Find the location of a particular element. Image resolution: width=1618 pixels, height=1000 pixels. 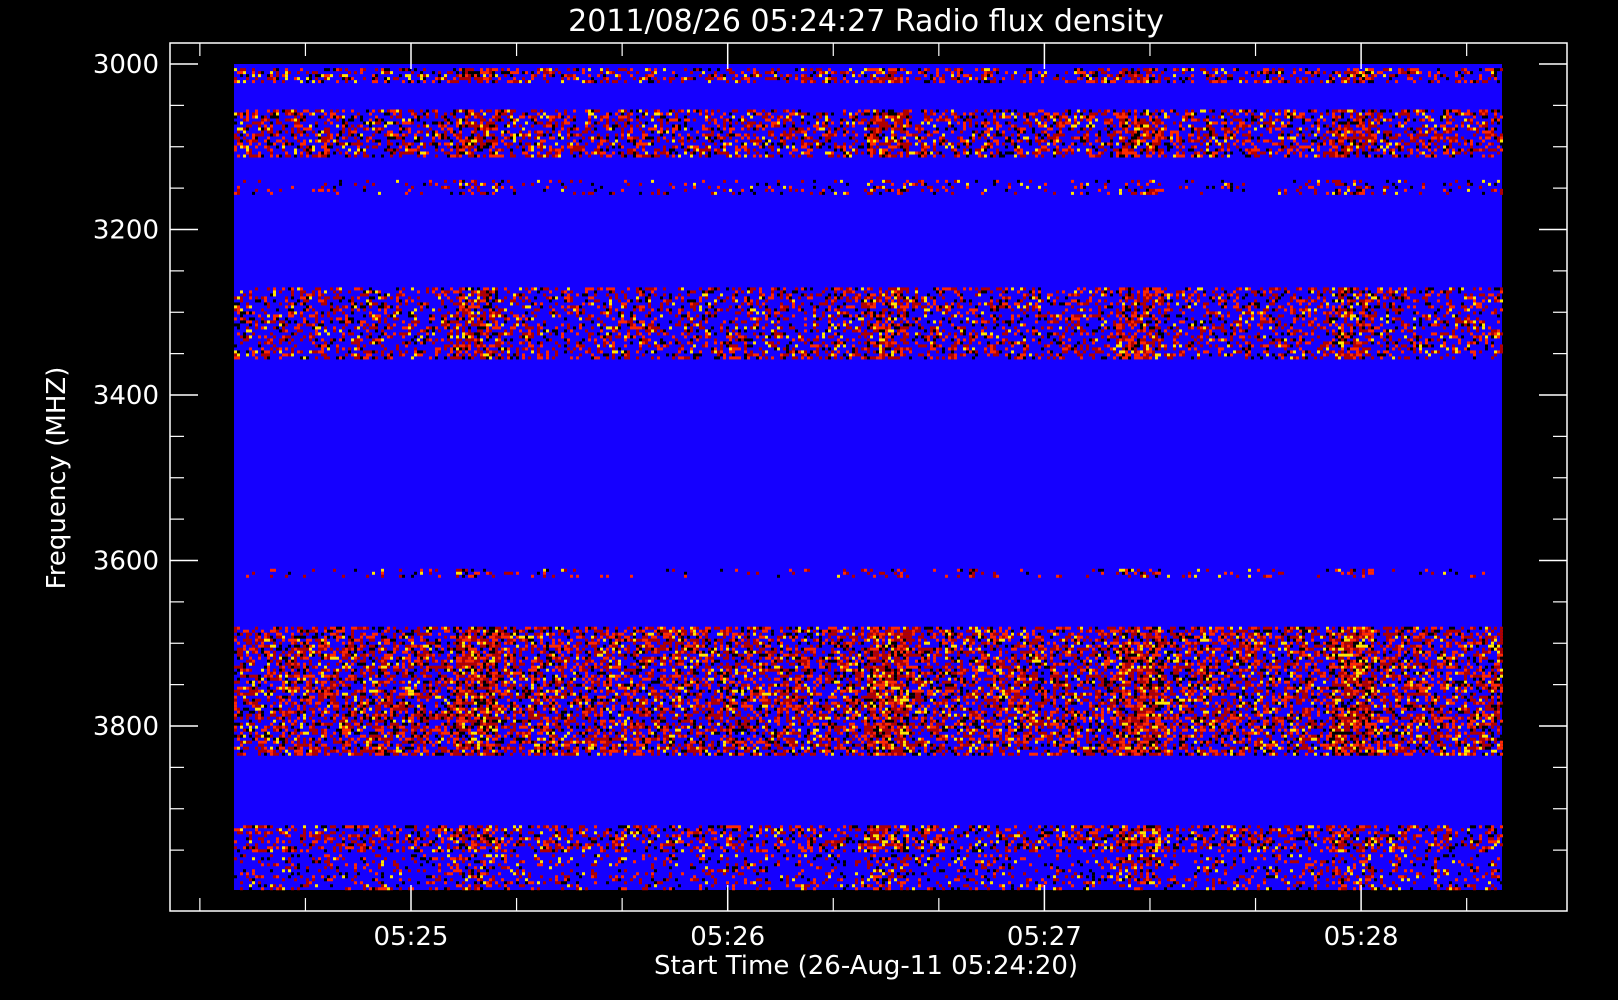

chart-title: 2011/08/26 05:24:27 Radio flux density is located at coordinates (866, 21).